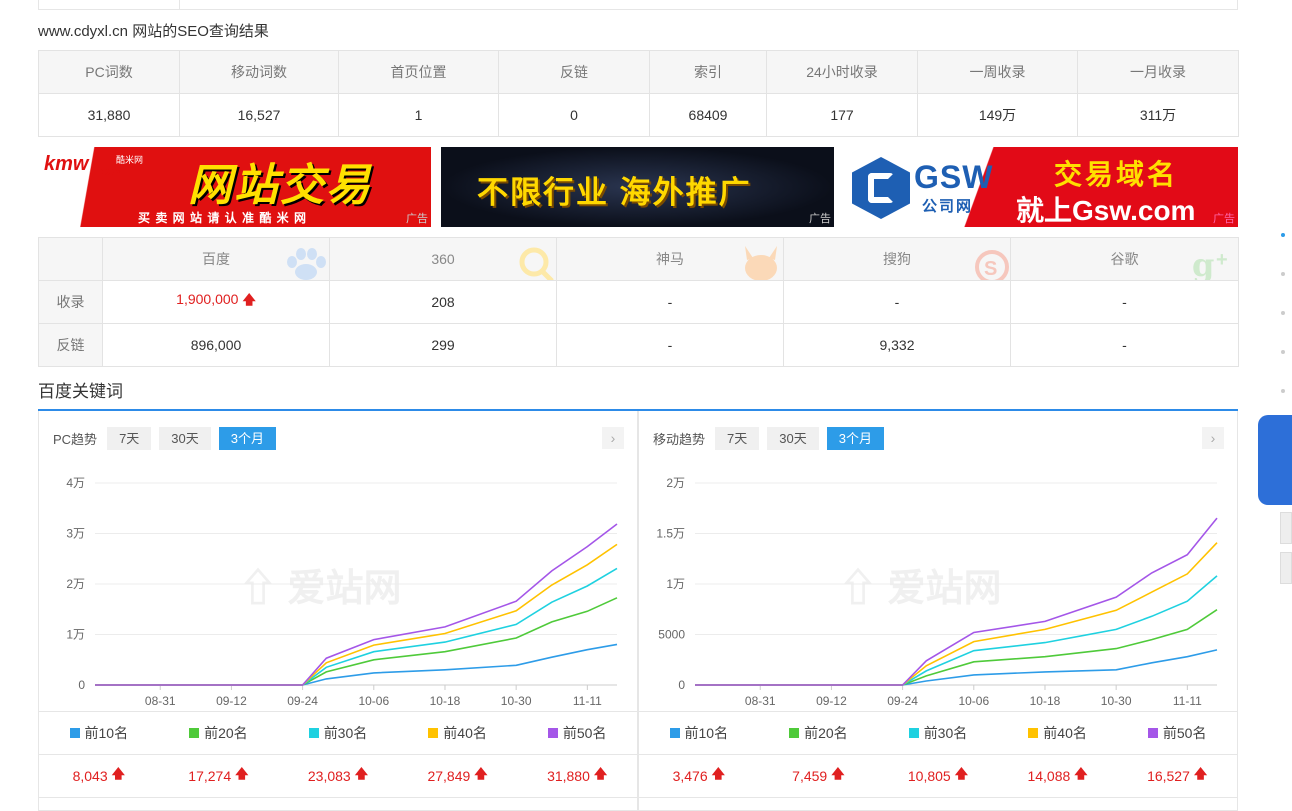 The height and width of the screenshot is (811, 1292). I want to click on engine-backlink-row: 反链 896,000 299 - 9,332 -, so click(638, 345).